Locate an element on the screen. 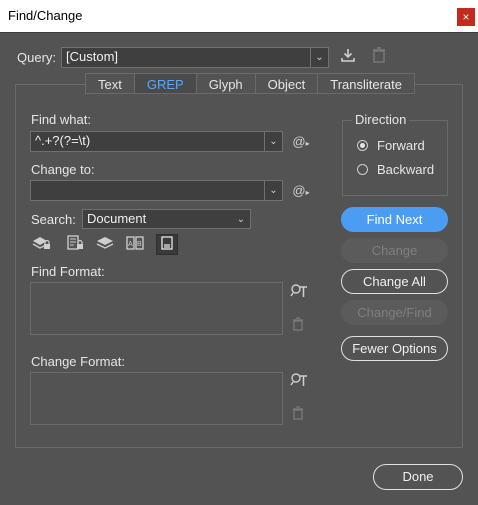  find-what-value: ^.+?(?=\t) is located at coordinates (63, 140).